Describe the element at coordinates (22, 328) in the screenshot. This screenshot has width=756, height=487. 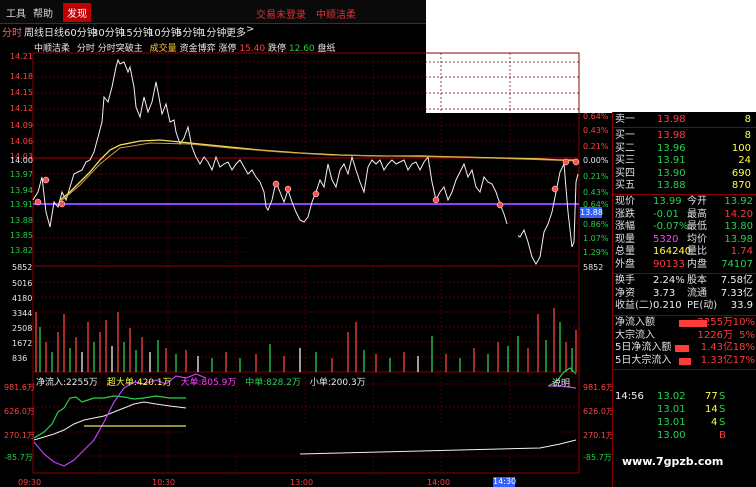
I see `vol-tick: 2508` at that location.